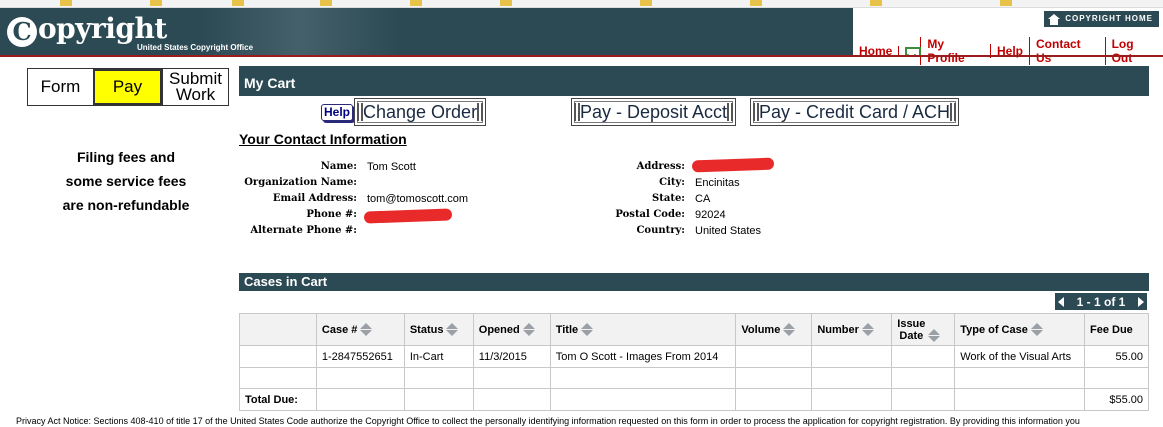  I want to click on contact-info-heading: Your Contact Information, so click(323, 139).